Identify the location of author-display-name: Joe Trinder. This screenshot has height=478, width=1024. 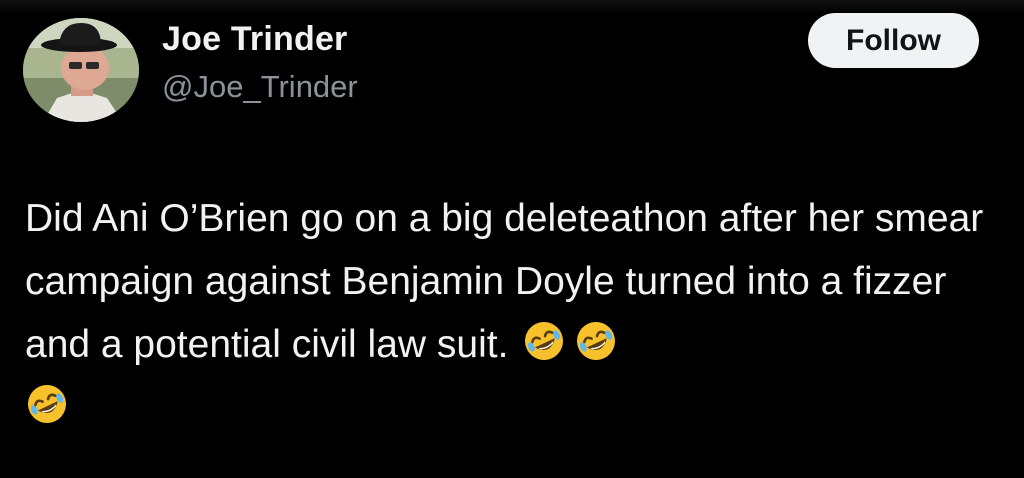
(254, 39).